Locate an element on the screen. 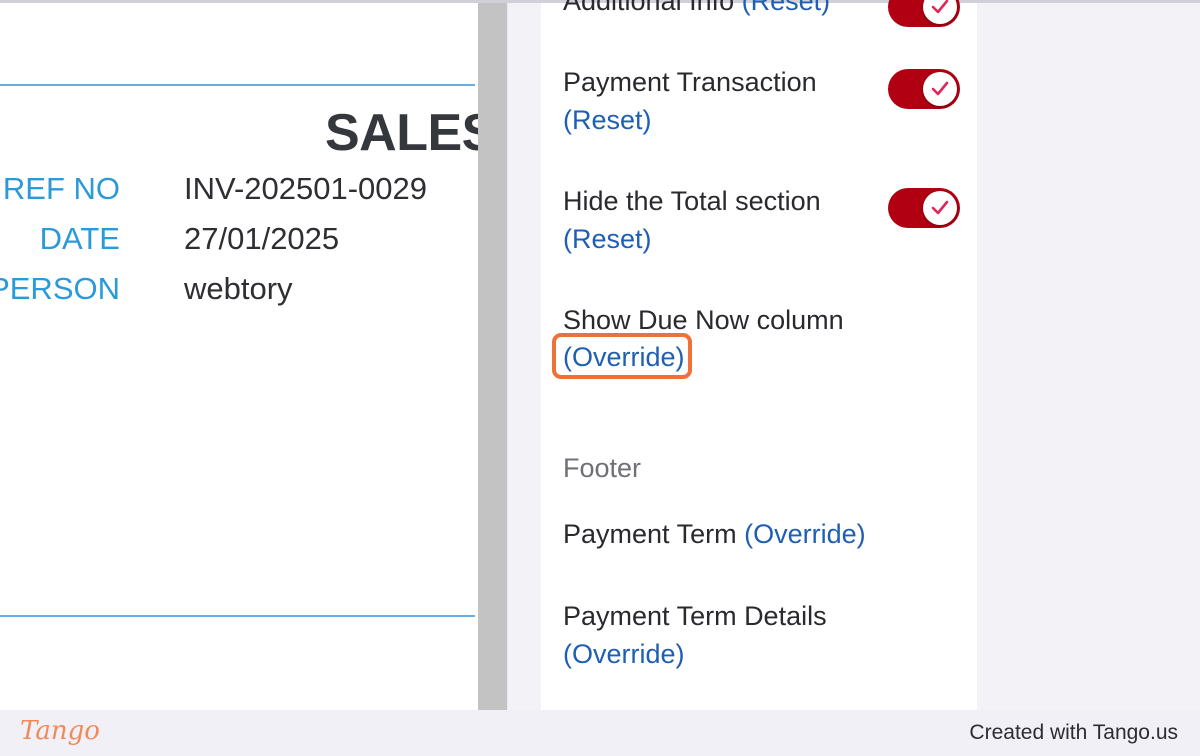 The image size is (1200, 756). person-label: PERSON is located at coordinates (60, 288).